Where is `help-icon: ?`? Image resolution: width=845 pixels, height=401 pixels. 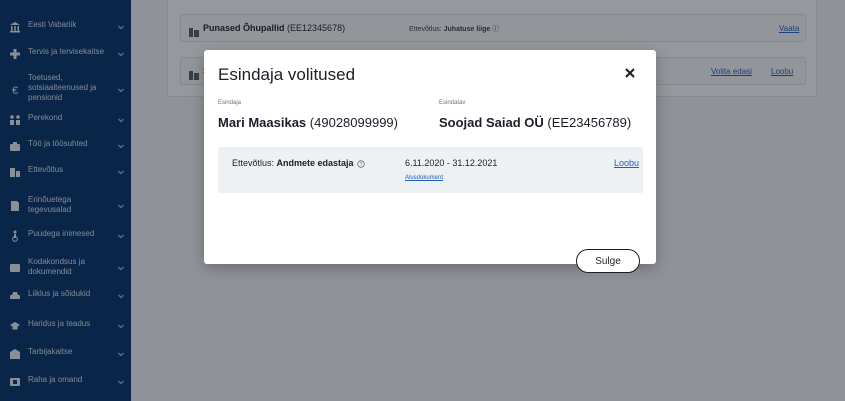
help-icon: ? is located at coordinates (360, 163).